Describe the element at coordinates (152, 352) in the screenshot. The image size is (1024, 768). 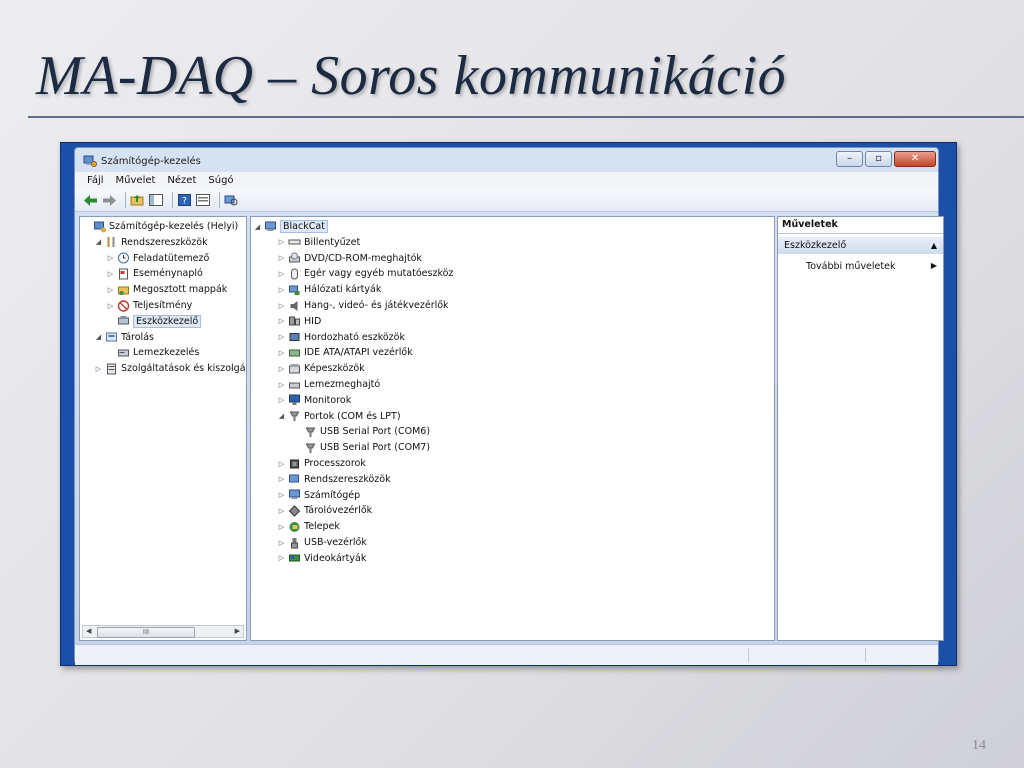
I see `console-tree-item: Lemezkezelés` at that location.